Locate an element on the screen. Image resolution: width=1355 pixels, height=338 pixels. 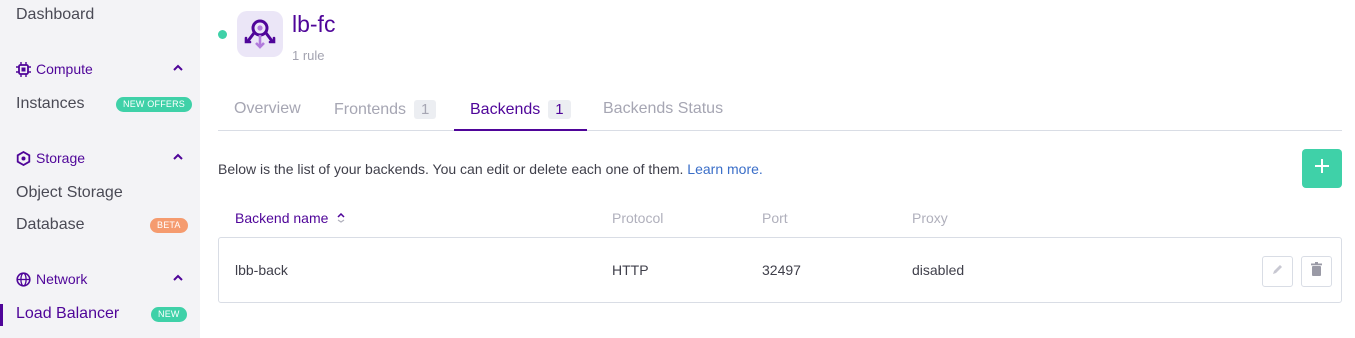
tab-label: Backends Status is located at coordinates (663, 108).